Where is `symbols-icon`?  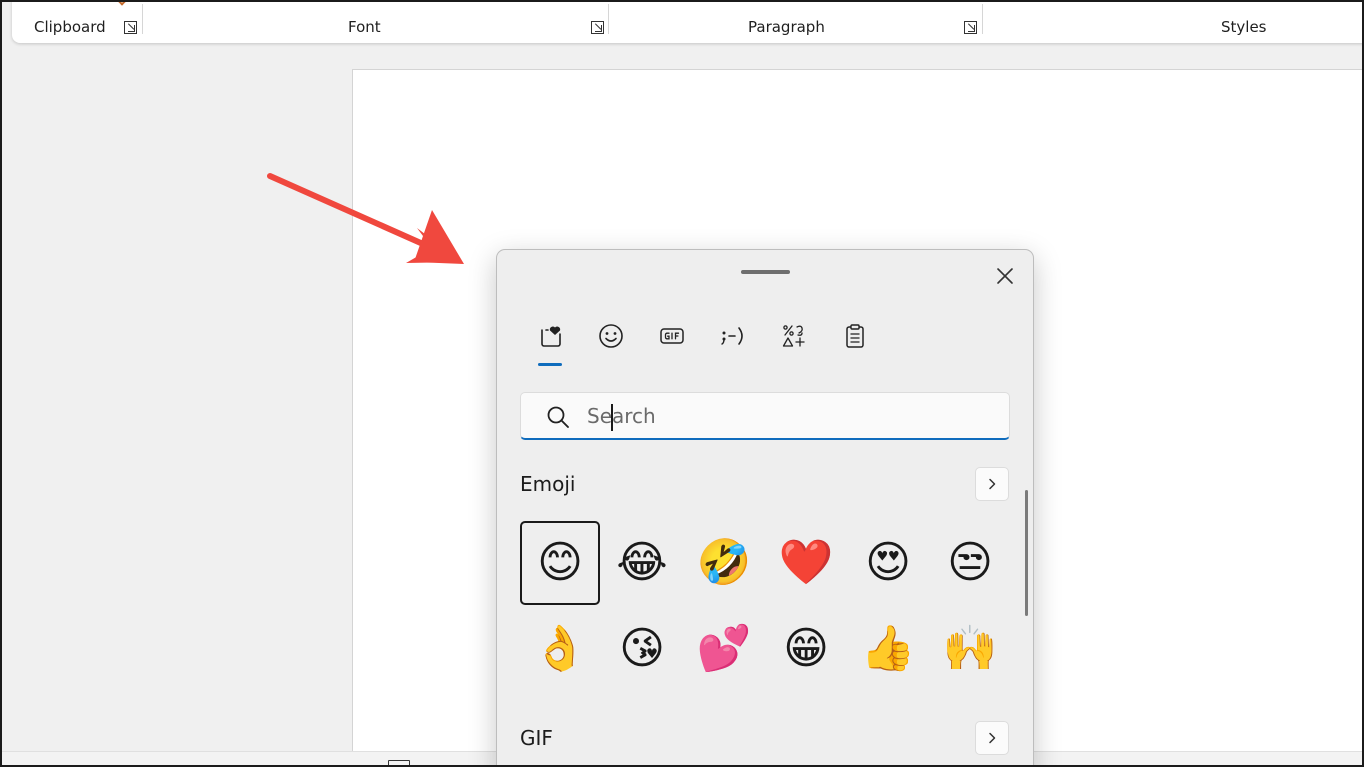
symbols-icon is located at coordinates (793, 336).